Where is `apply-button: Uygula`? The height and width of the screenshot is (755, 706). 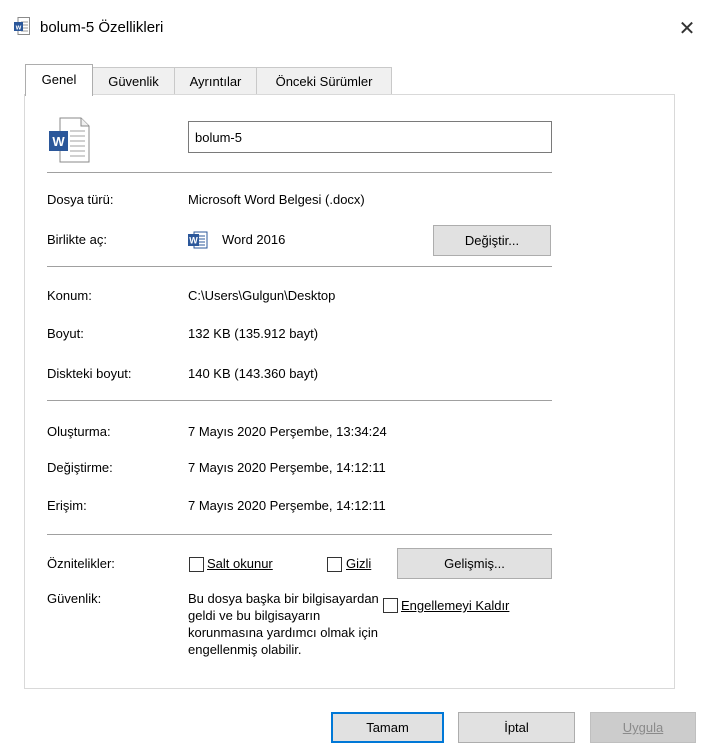 apply-button: Uygula is located at coordinates (643, 727).